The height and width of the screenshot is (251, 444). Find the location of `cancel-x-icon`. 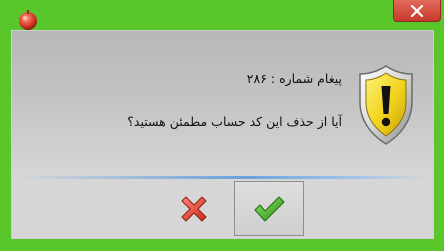

cancel-x-icon is located at coordinates (194, 208).